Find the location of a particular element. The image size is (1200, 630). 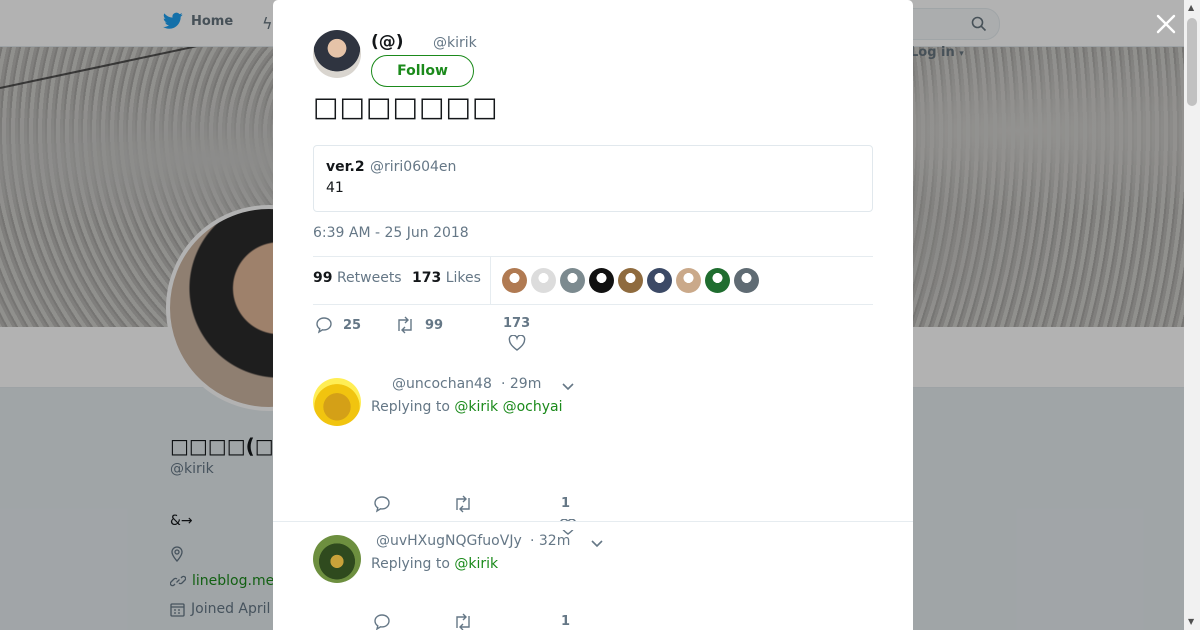

reply-handle: @uvHXugNQGfuoVJy is located at coordinates (449, 541).